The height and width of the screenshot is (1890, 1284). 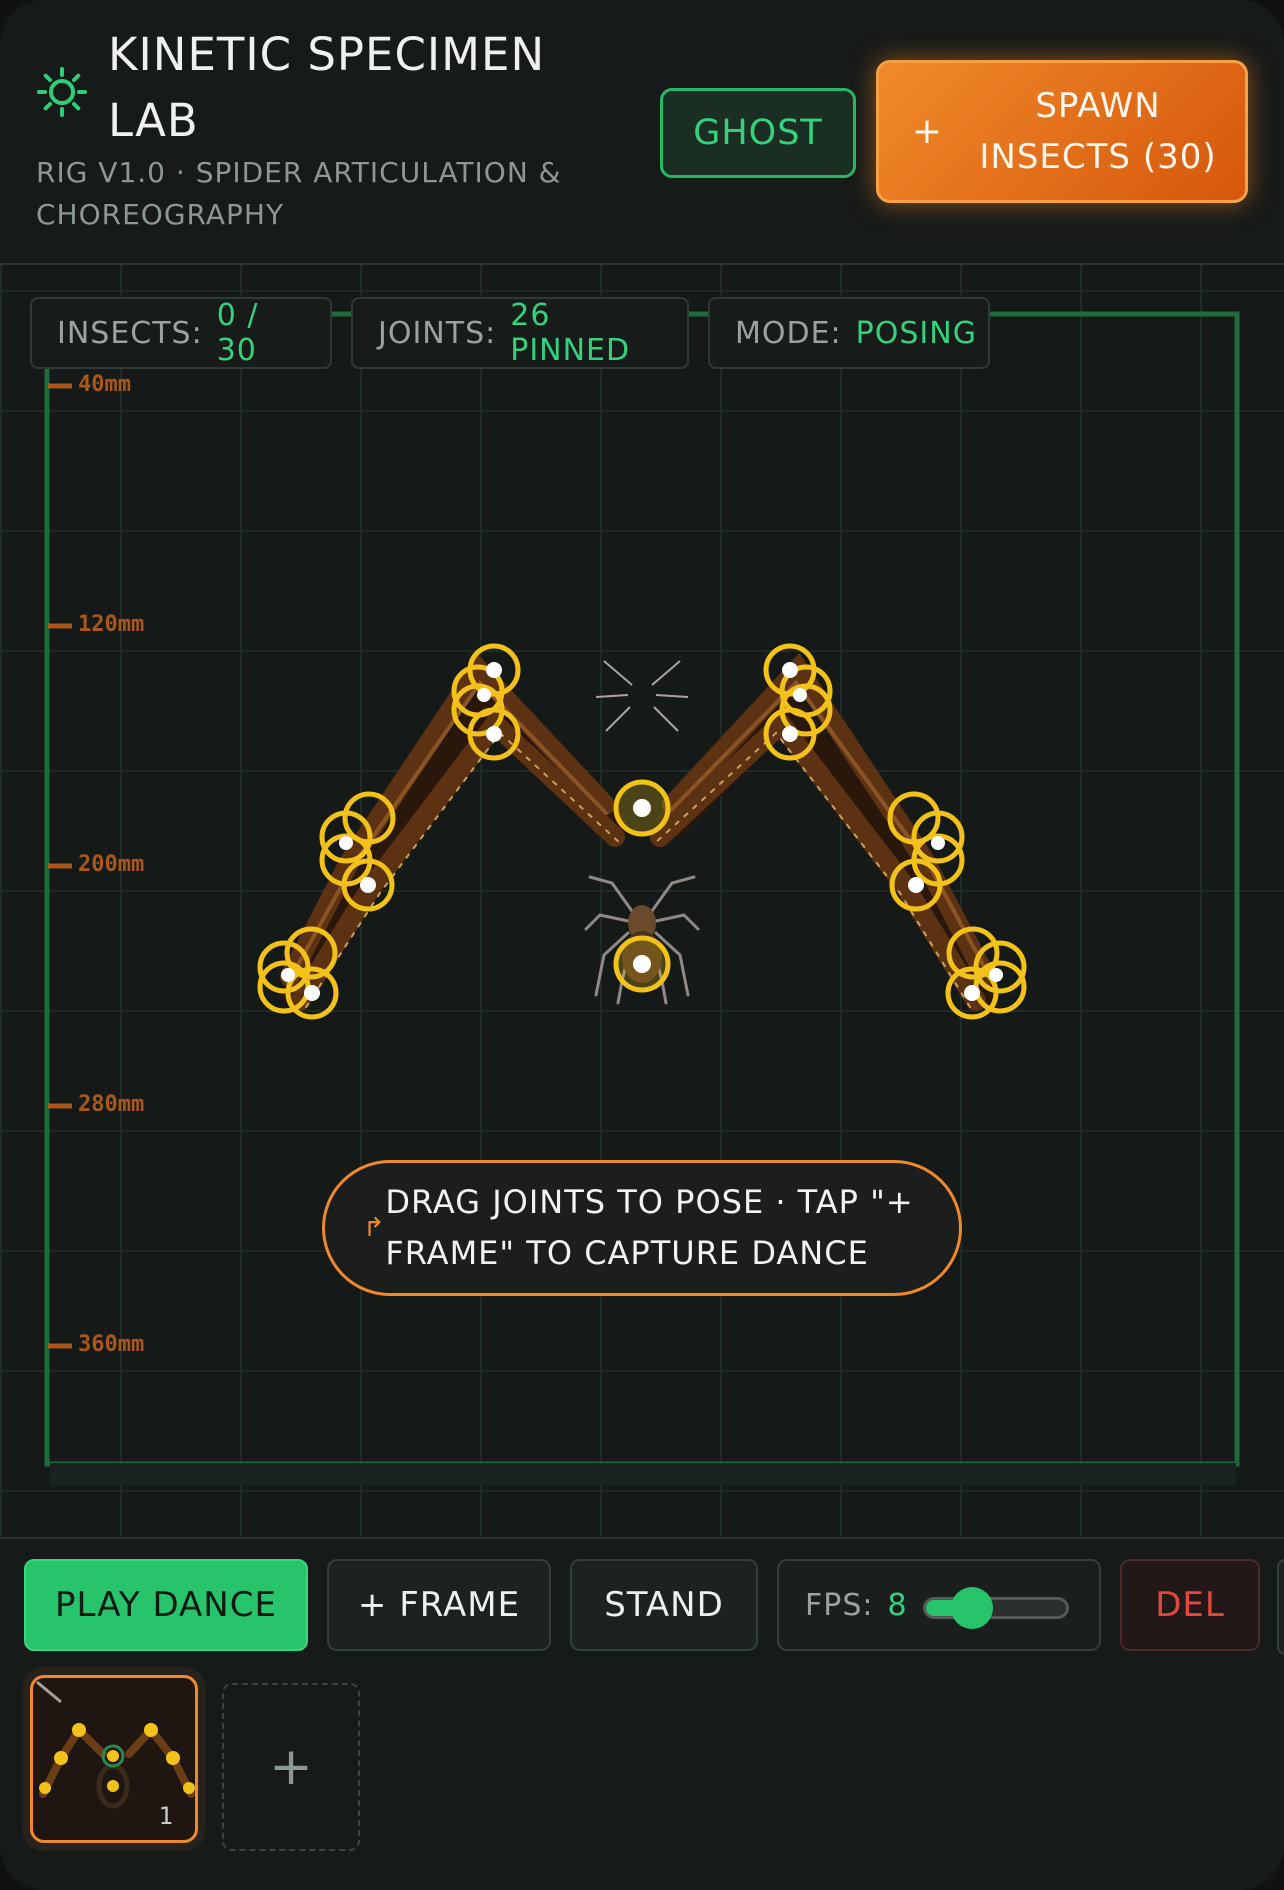 I want to click on joints-key: JOINTS:, so click(x=437, y=333).